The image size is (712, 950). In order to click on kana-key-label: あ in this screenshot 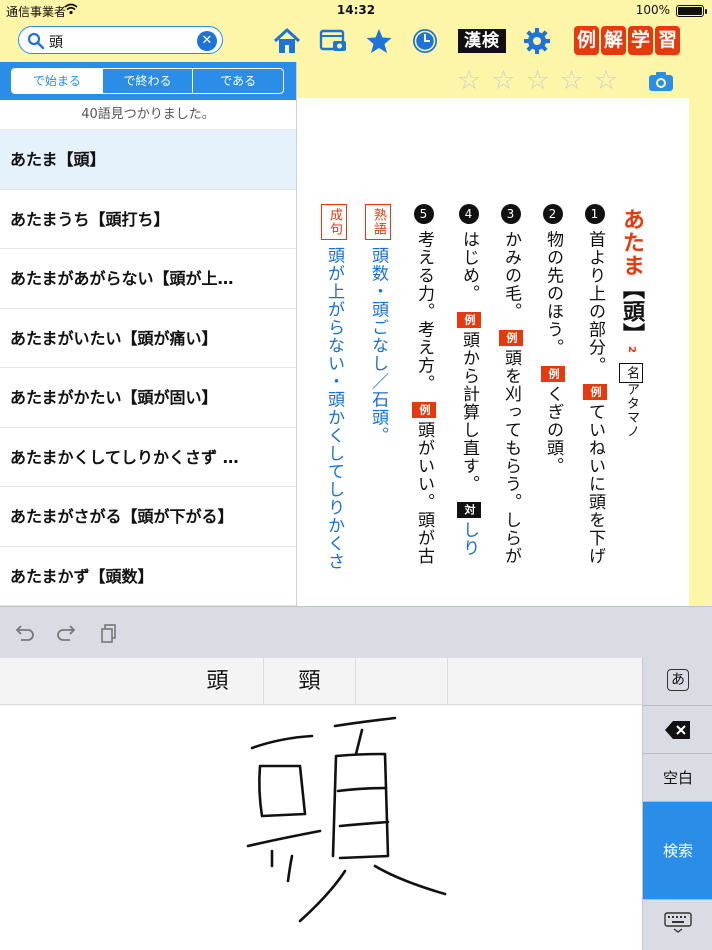, I will do `click(678, 680)`.